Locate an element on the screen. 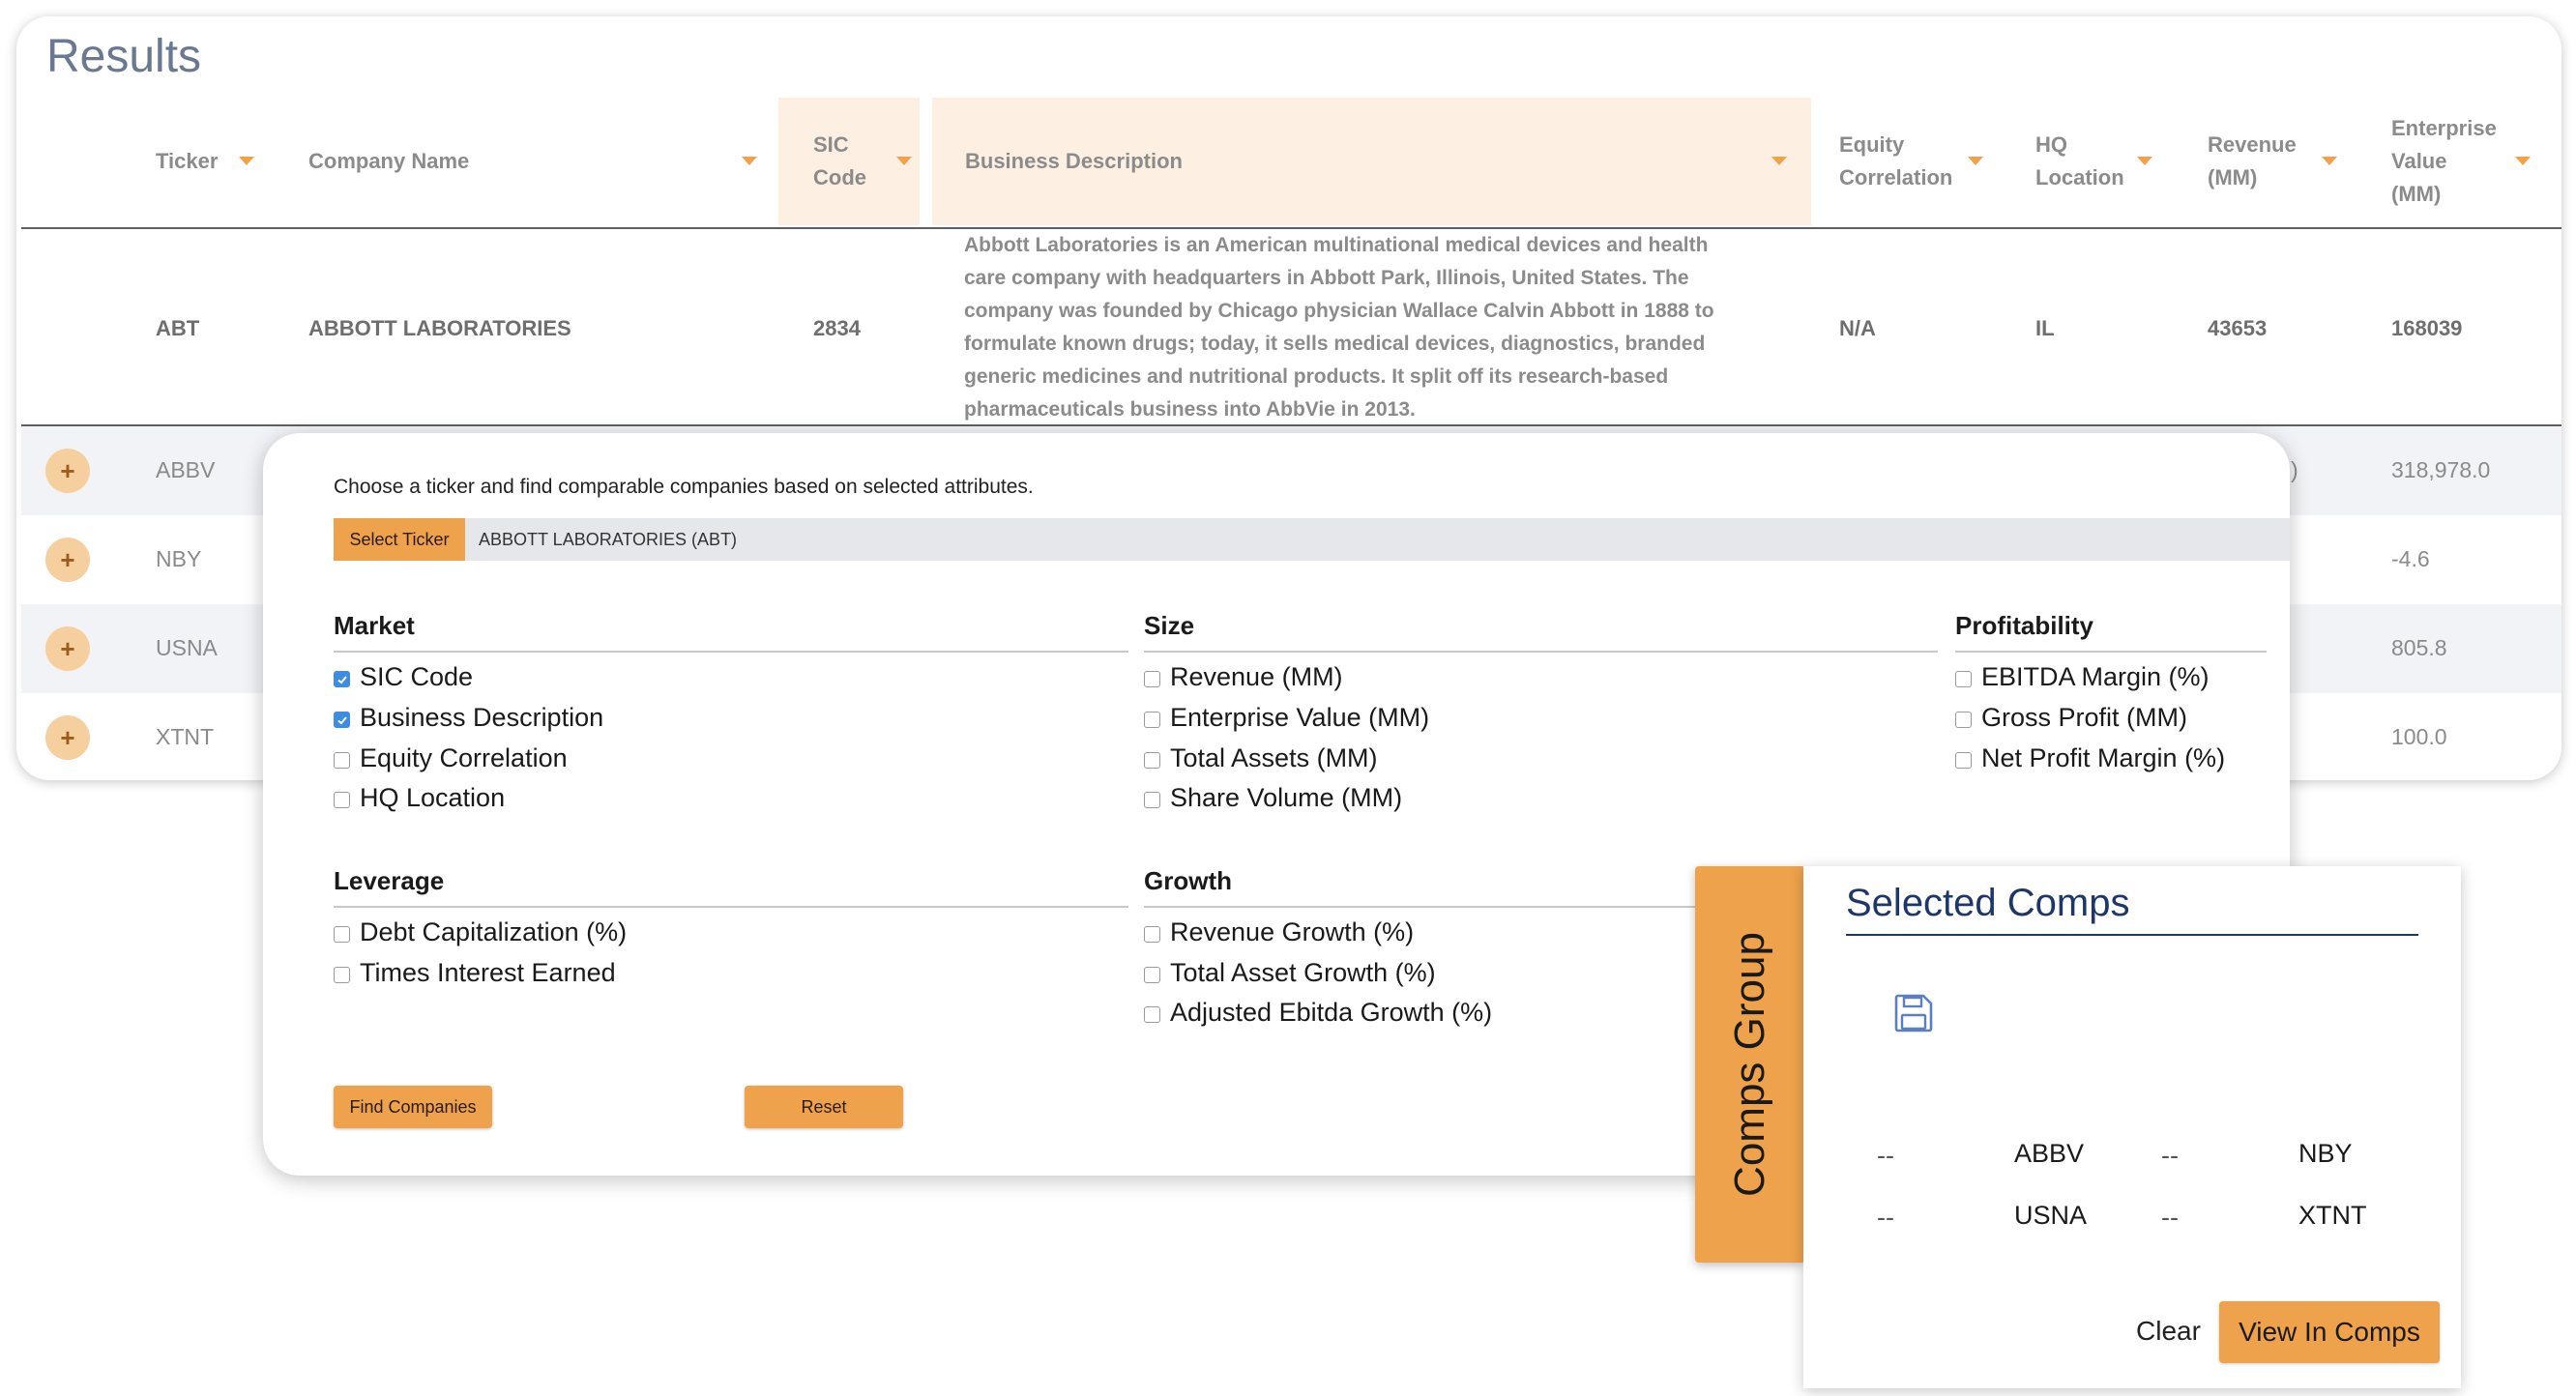  save-icon is located at coordinates (1913, 1013).